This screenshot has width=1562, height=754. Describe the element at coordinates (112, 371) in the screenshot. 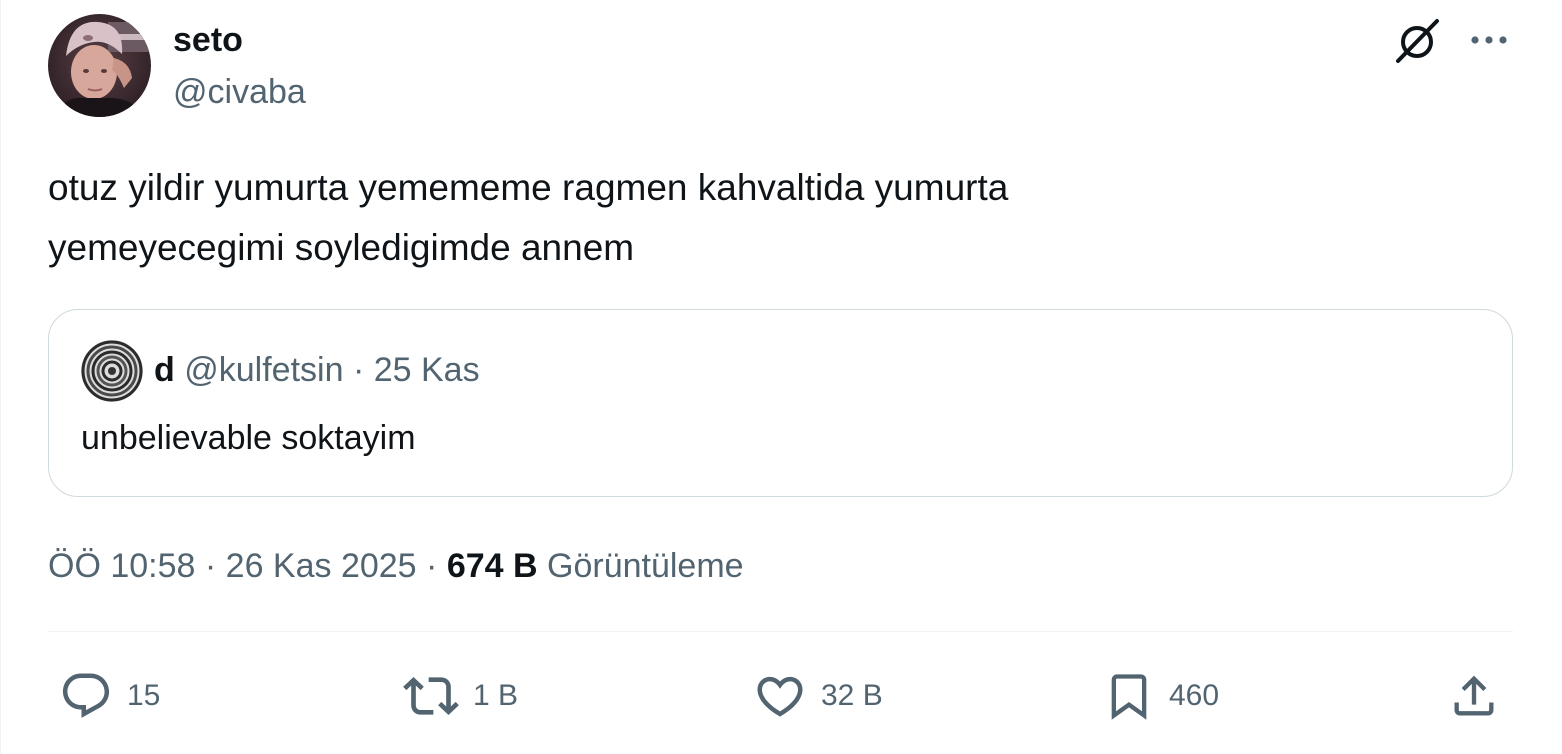

I see `quote-avatar` at that location.